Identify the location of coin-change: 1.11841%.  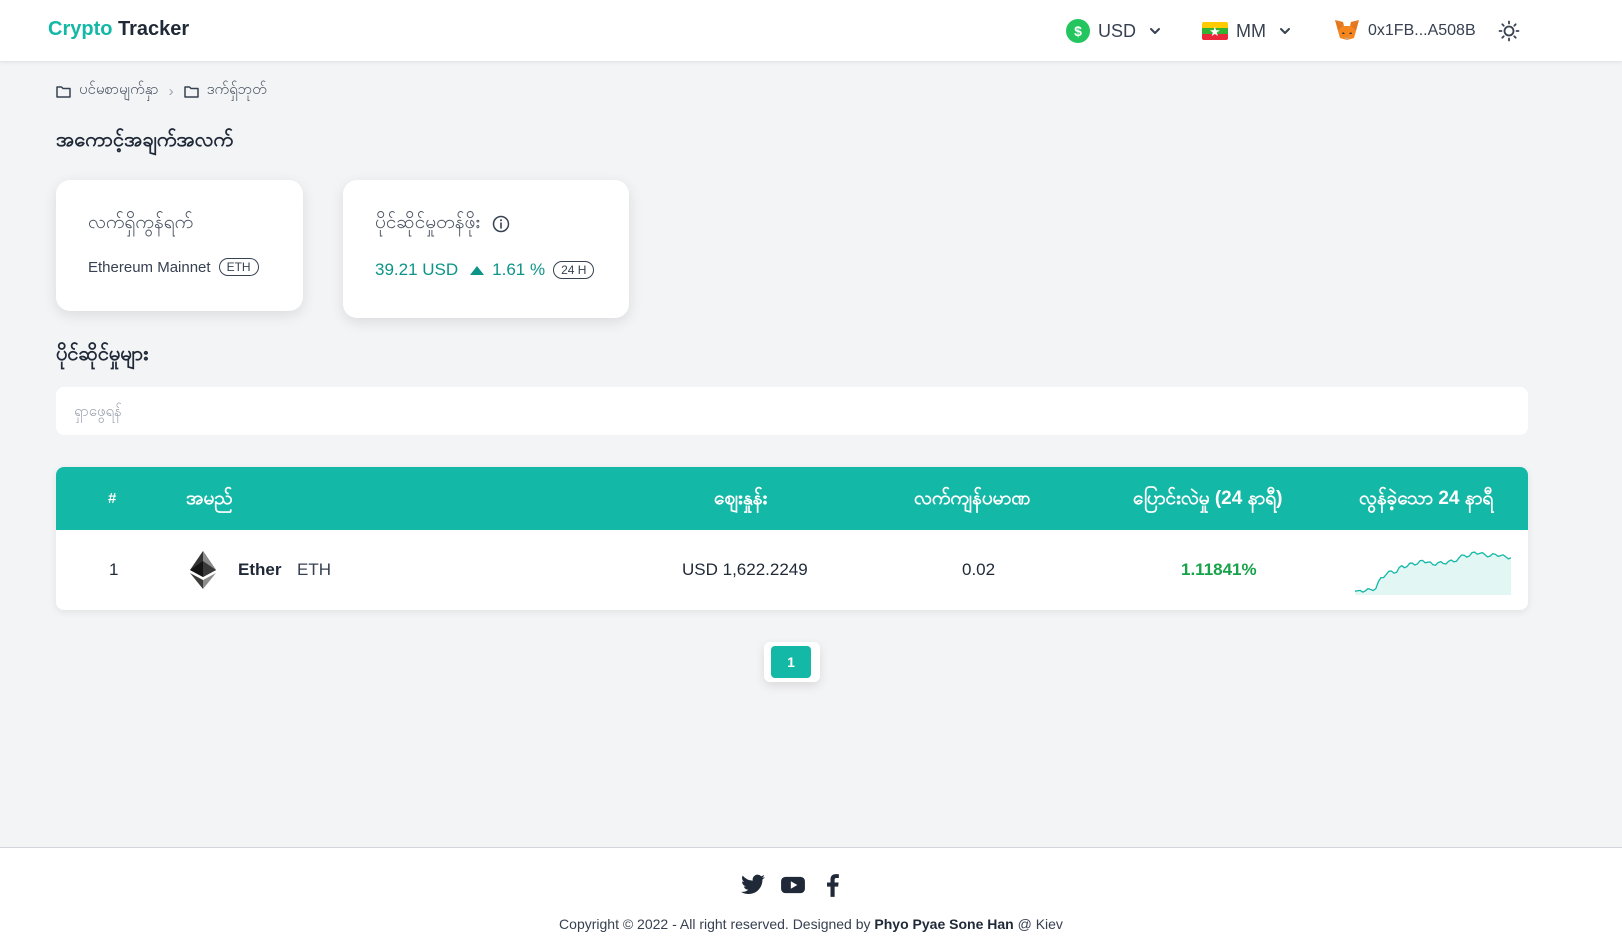
(1219, 569).